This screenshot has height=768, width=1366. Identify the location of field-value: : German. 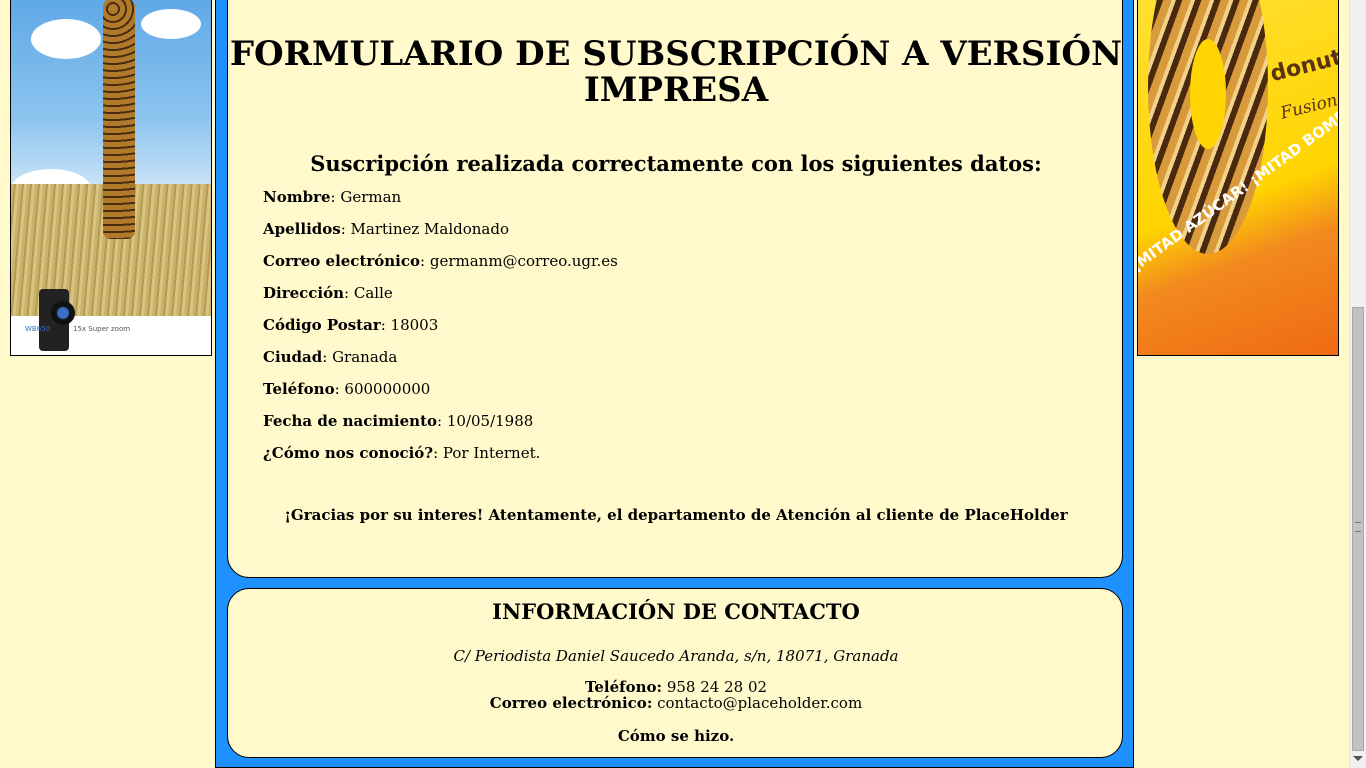
(366, 197).